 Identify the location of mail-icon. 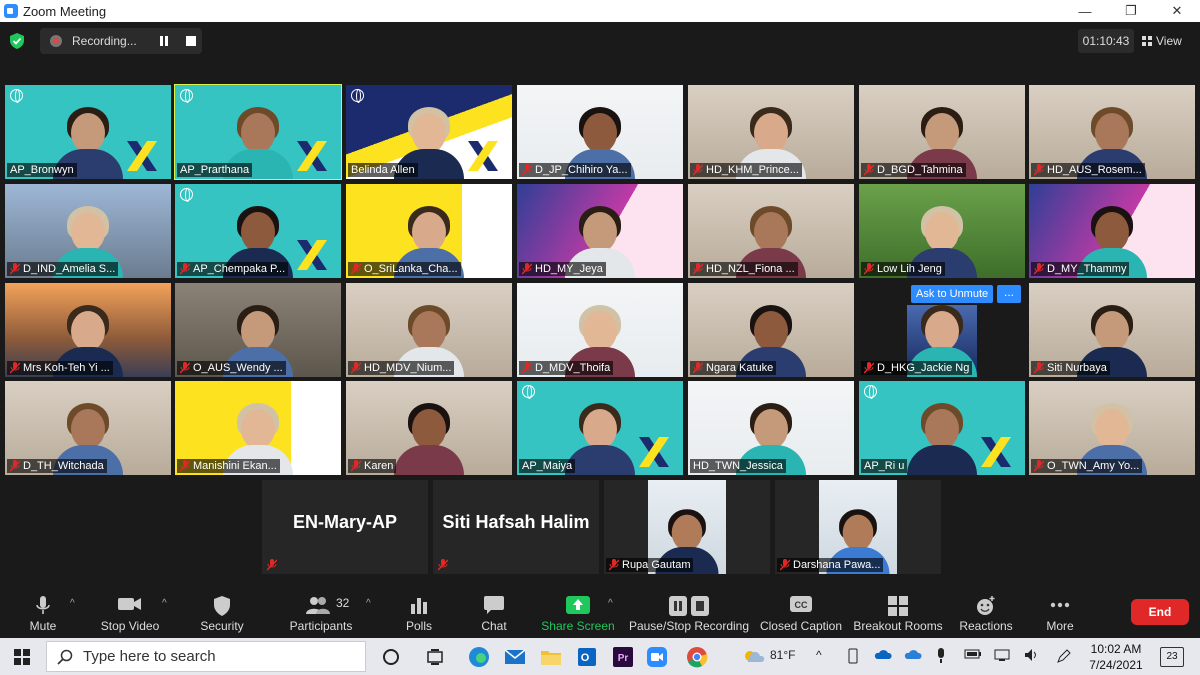
(515, 657).